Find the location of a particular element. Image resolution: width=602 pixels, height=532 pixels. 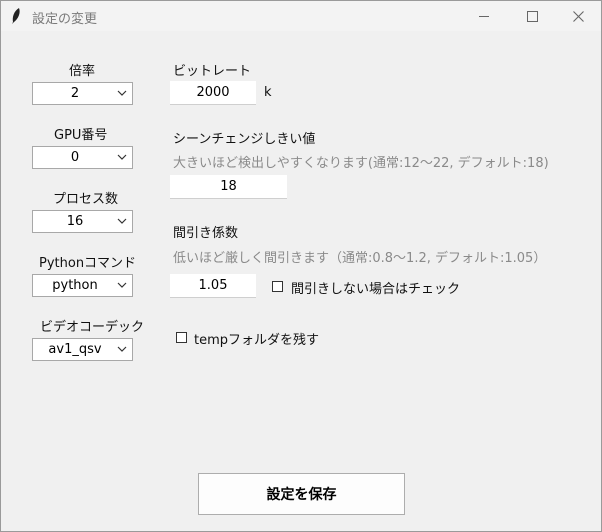

no-decimate-label: 間引きしない場合はチェック is located at coordinates (375, 287).